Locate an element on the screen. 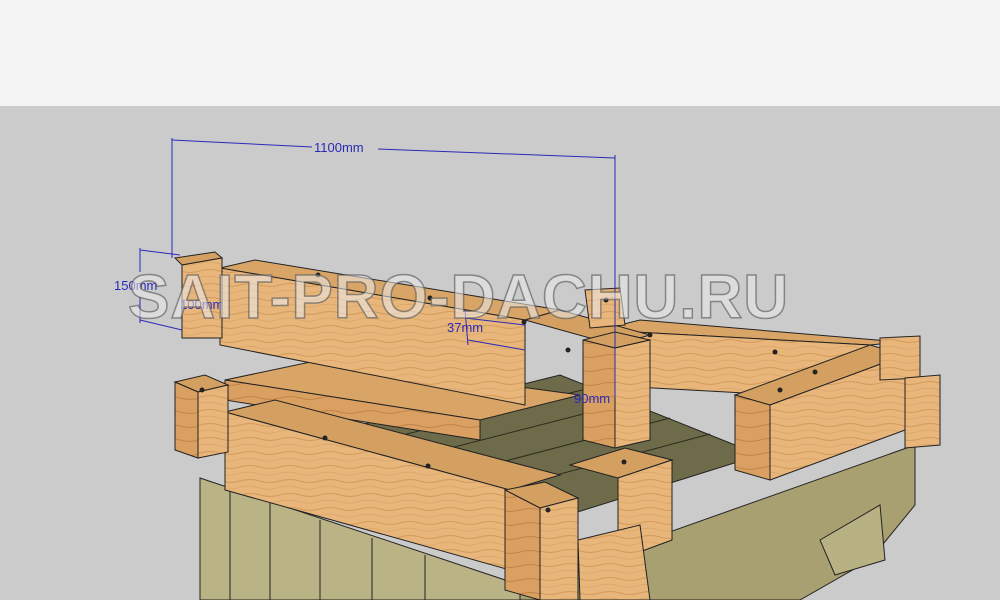 The width and height of the screenshot is (1000, 600). watermark-text: SAIT-PRO-DACHU.RU is located at coordinates (458, 297).